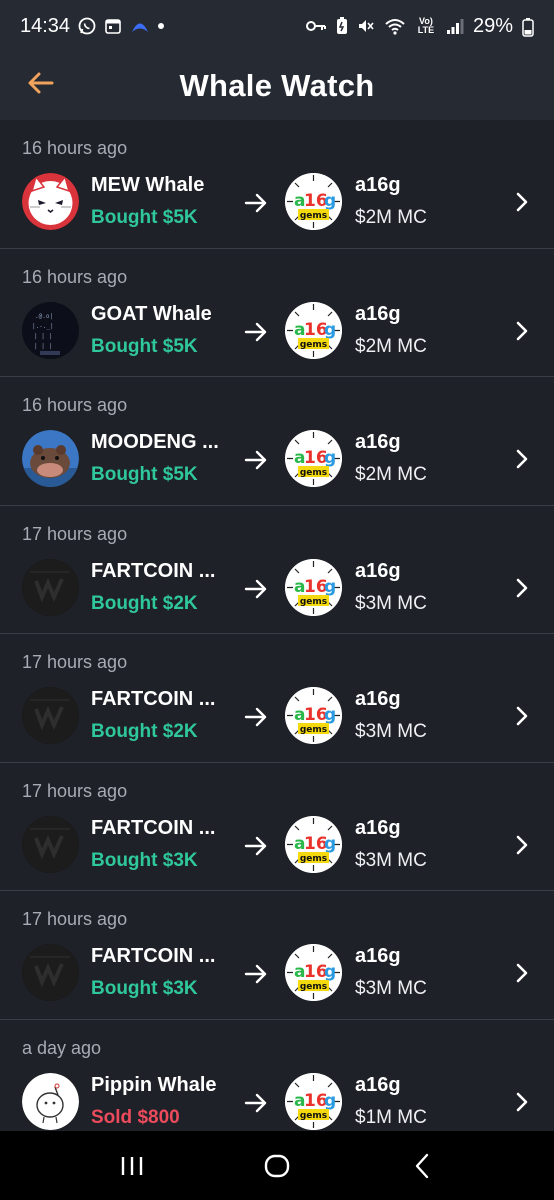 The width and height of the screenshot is (554, 1200). I want to click on more-notifications-dot-icon, so click(161, 26).